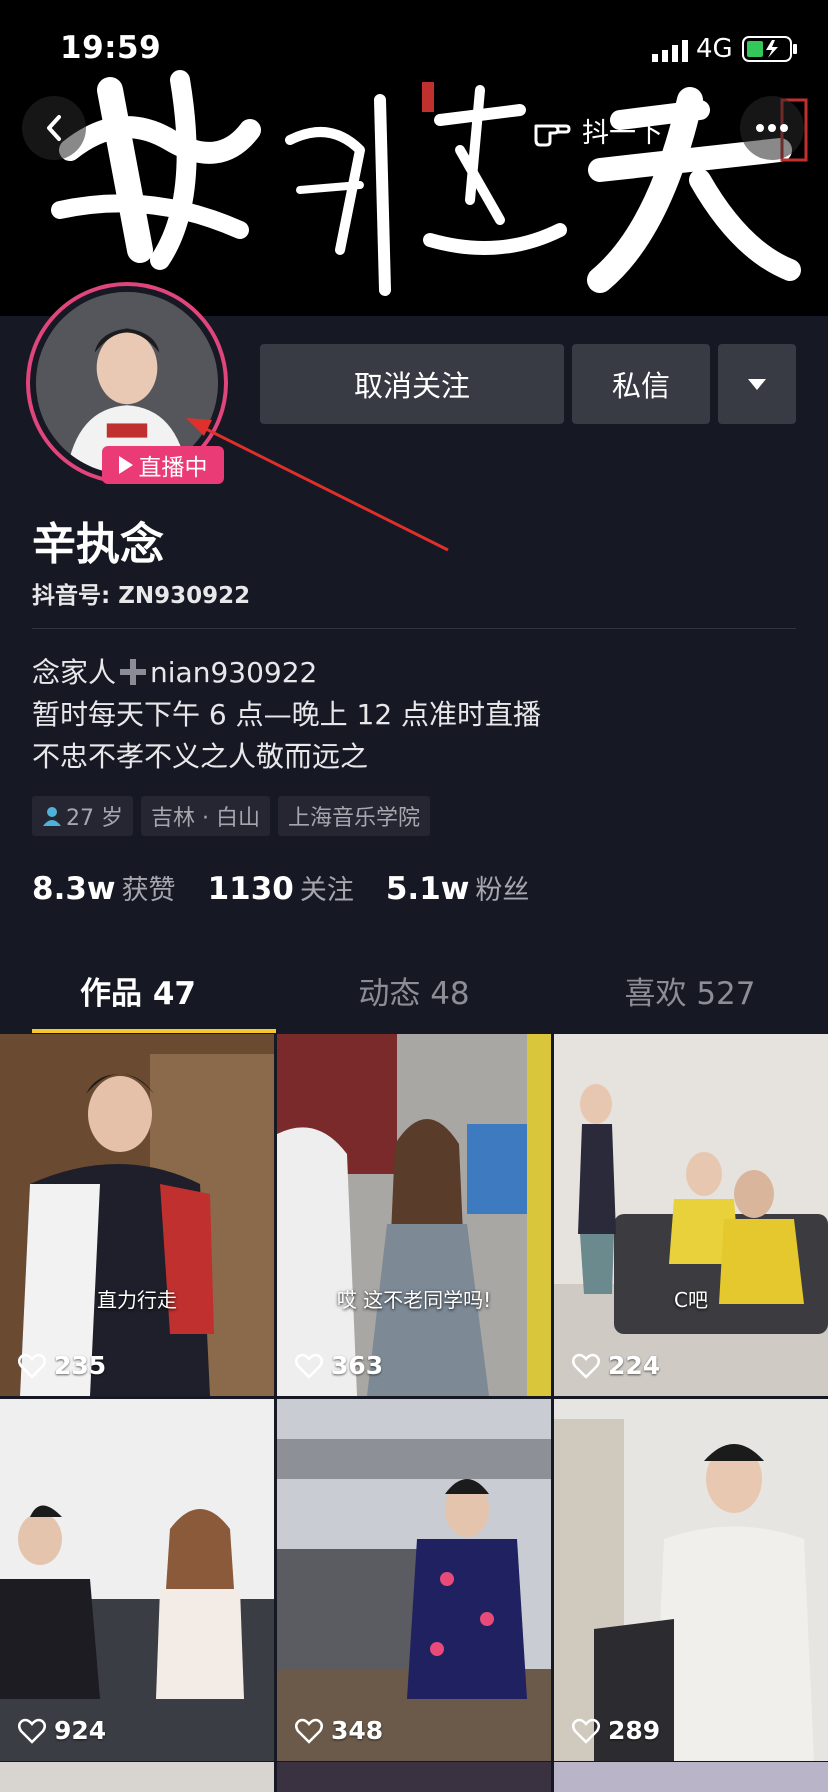 Image resolution: width=828 pixels, height=1792 pixels. What do you see at coordinates (414, 50) in the screenshot?
I see `status-bar: 19:59 4G` at bounding box center [414, 50].